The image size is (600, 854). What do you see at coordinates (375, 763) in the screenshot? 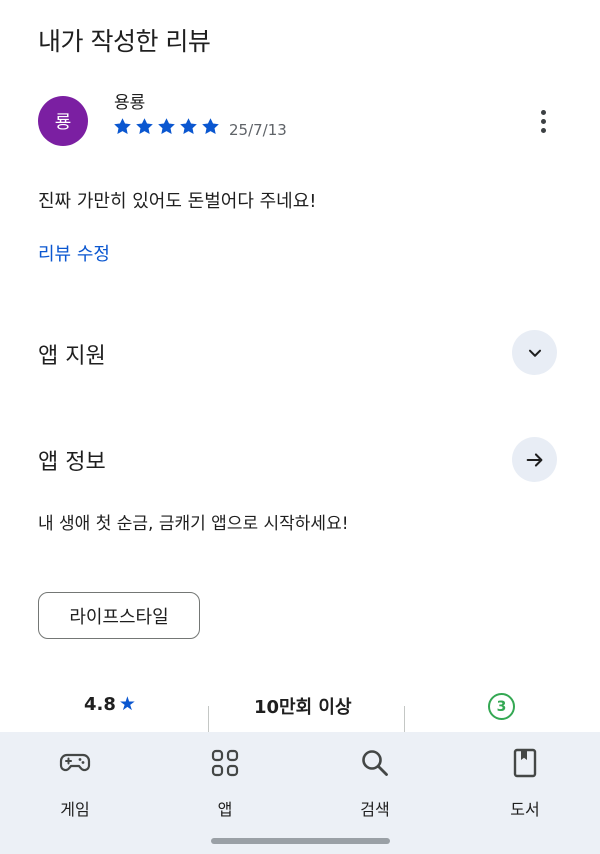
I see `search-icon` at bounding box center [375, 763].